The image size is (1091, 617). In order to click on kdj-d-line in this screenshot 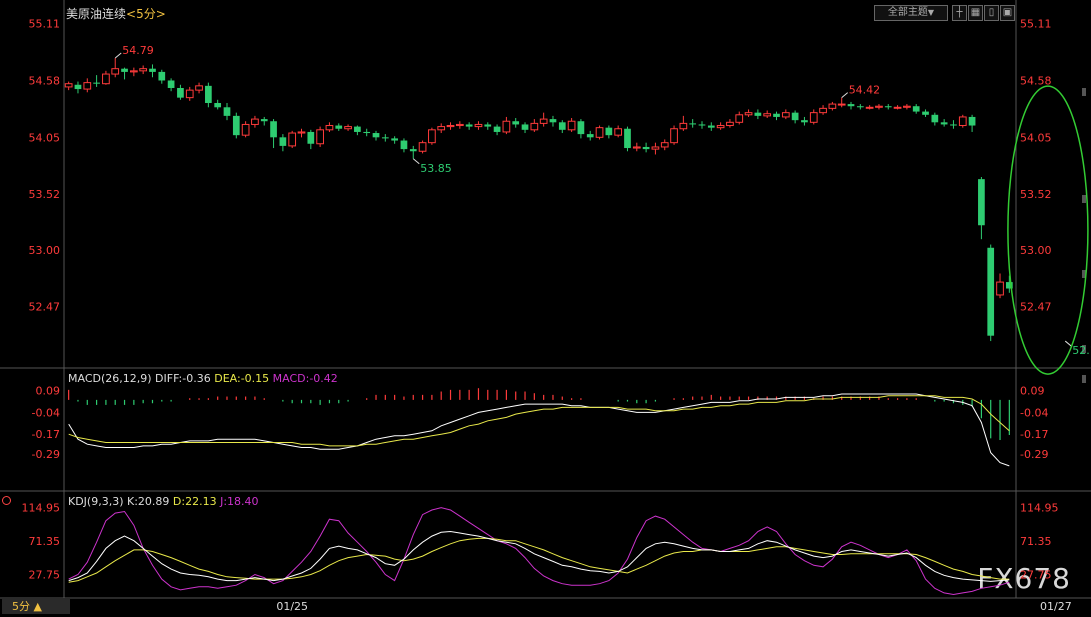, I will do `click(539, 560)`.